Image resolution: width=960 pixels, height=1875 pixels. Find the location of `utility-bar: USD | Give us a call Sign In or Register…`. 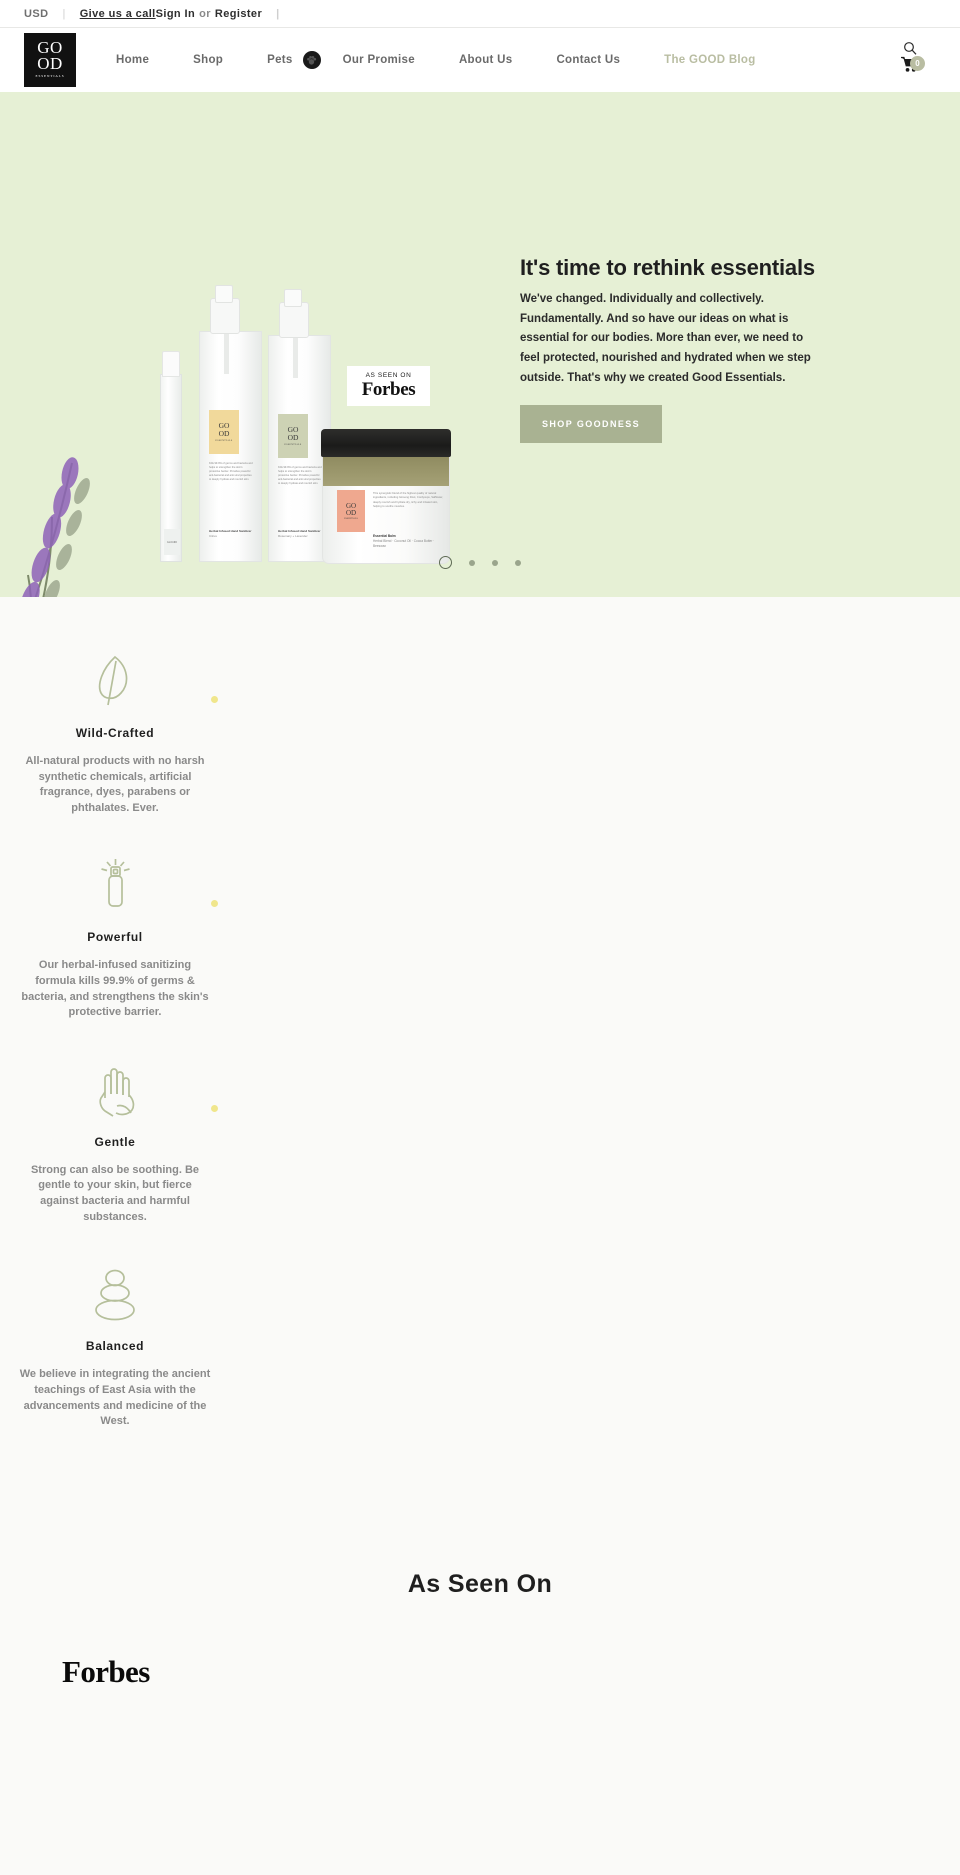

utility-bar: USD | Give us a call Sign In or Register… is located at coordinates (480, 14).